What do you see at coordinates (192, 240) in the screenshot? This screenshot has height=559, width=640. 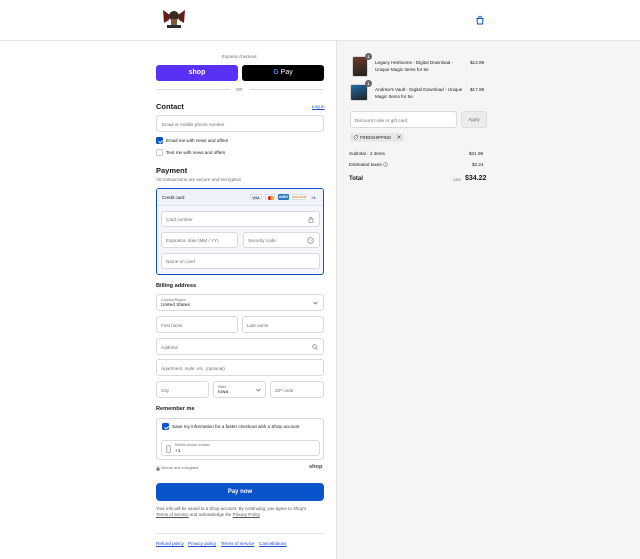 I see `expiry-placeholder: Expiration date (MM / YY)` at bounding box center [192, 240].